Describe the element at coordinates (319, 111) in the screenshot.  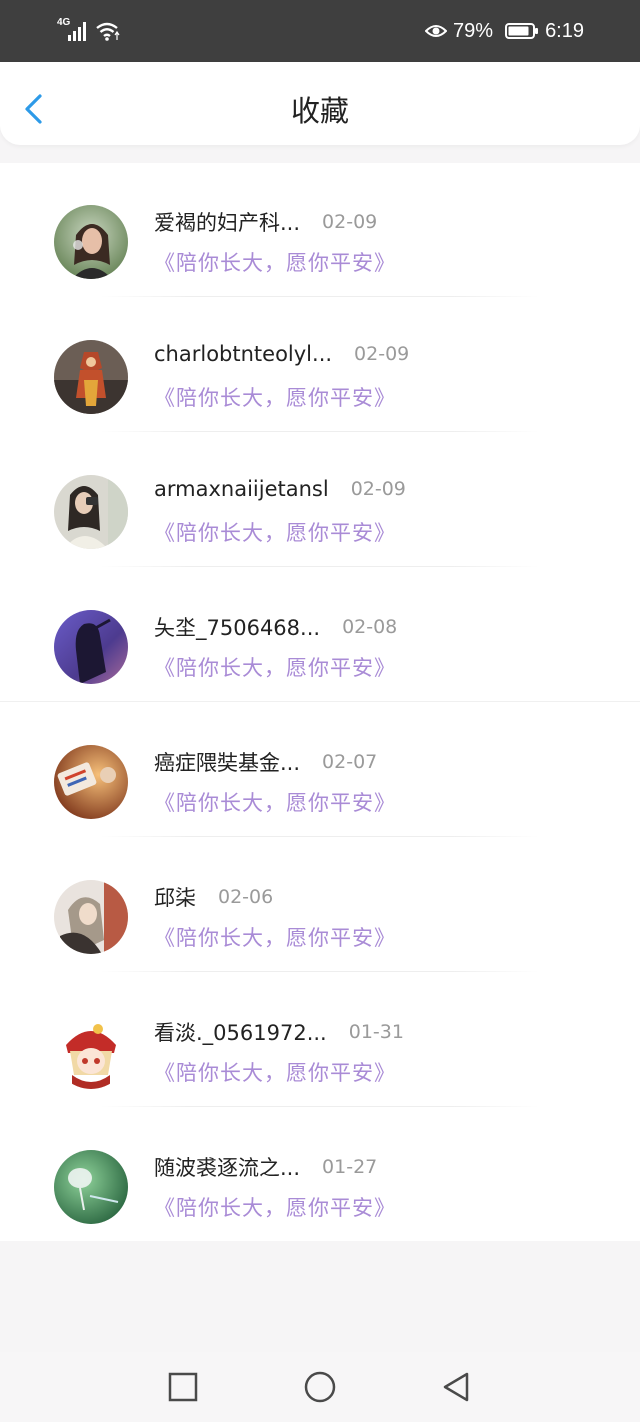
I see `page-title: 收藏` at that location.